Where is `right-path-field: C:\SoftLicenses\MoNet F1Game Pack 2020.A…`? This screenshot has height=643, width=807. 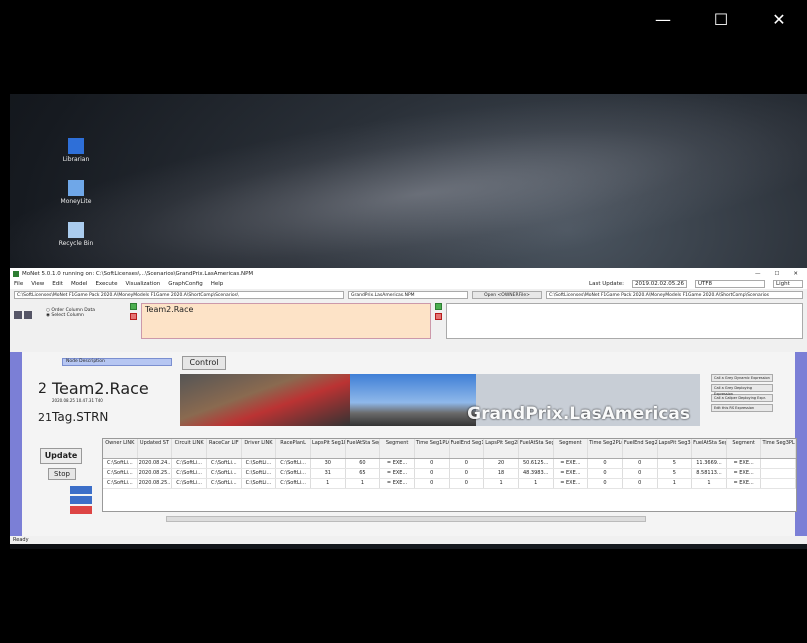
right-path-field: C:\SoftLicenses\MoNet F1Game Pack 2020.A… is located at coordinates (674, 295).